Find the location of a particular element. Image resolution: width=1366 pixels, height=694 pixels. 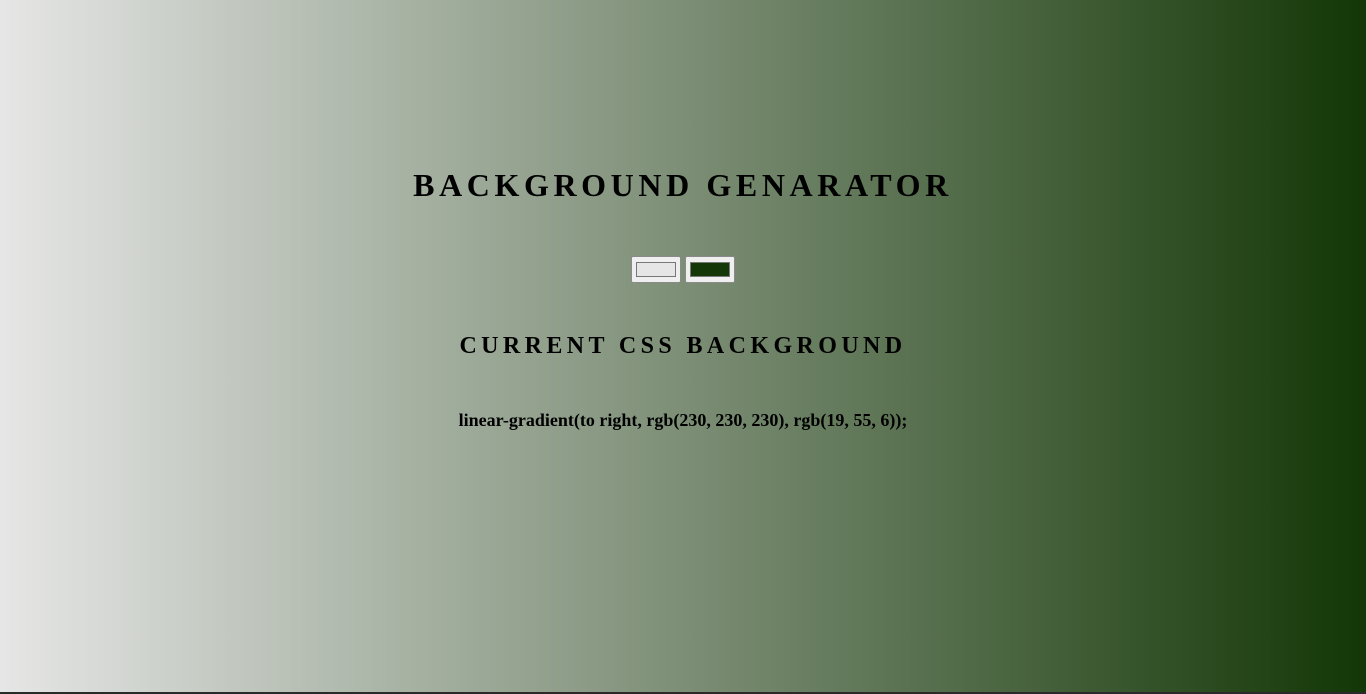

section-heading: CURRENT CSS BACKGROUND is located at coordinates (683, 346).